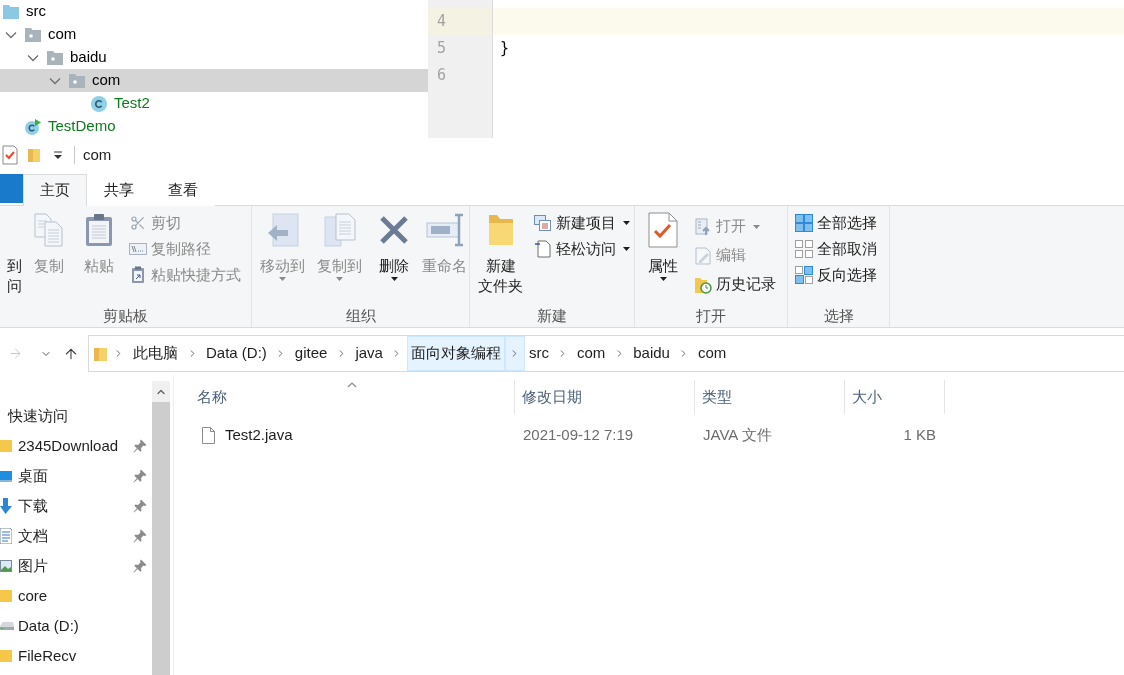 This screenshot has width=1124, height=675. I want to click on ribbon-button: 删除, so click(394, 243).